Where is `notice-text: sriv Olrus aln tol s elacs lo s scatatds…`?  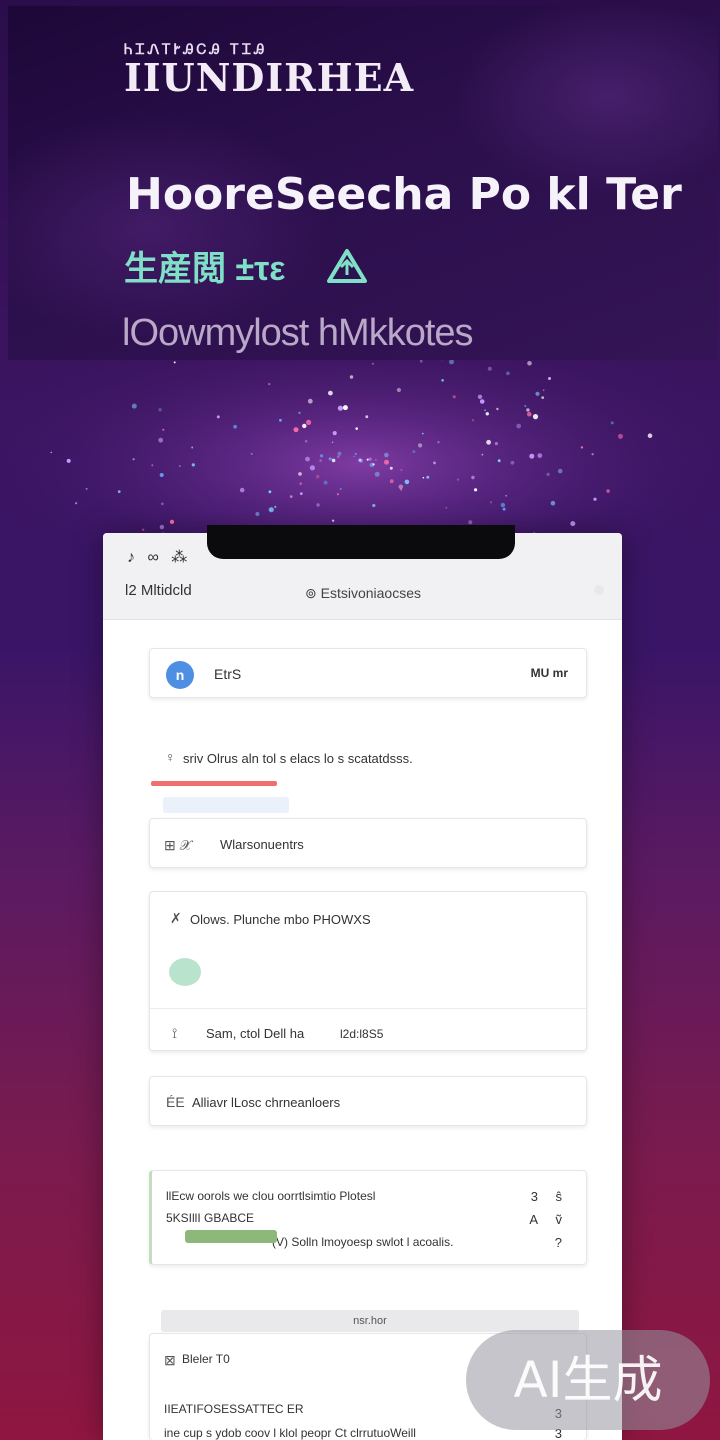
notice-text: sriv Olrus aln tol s elacs lo s scatatds… is located at coordinates (298, 758).